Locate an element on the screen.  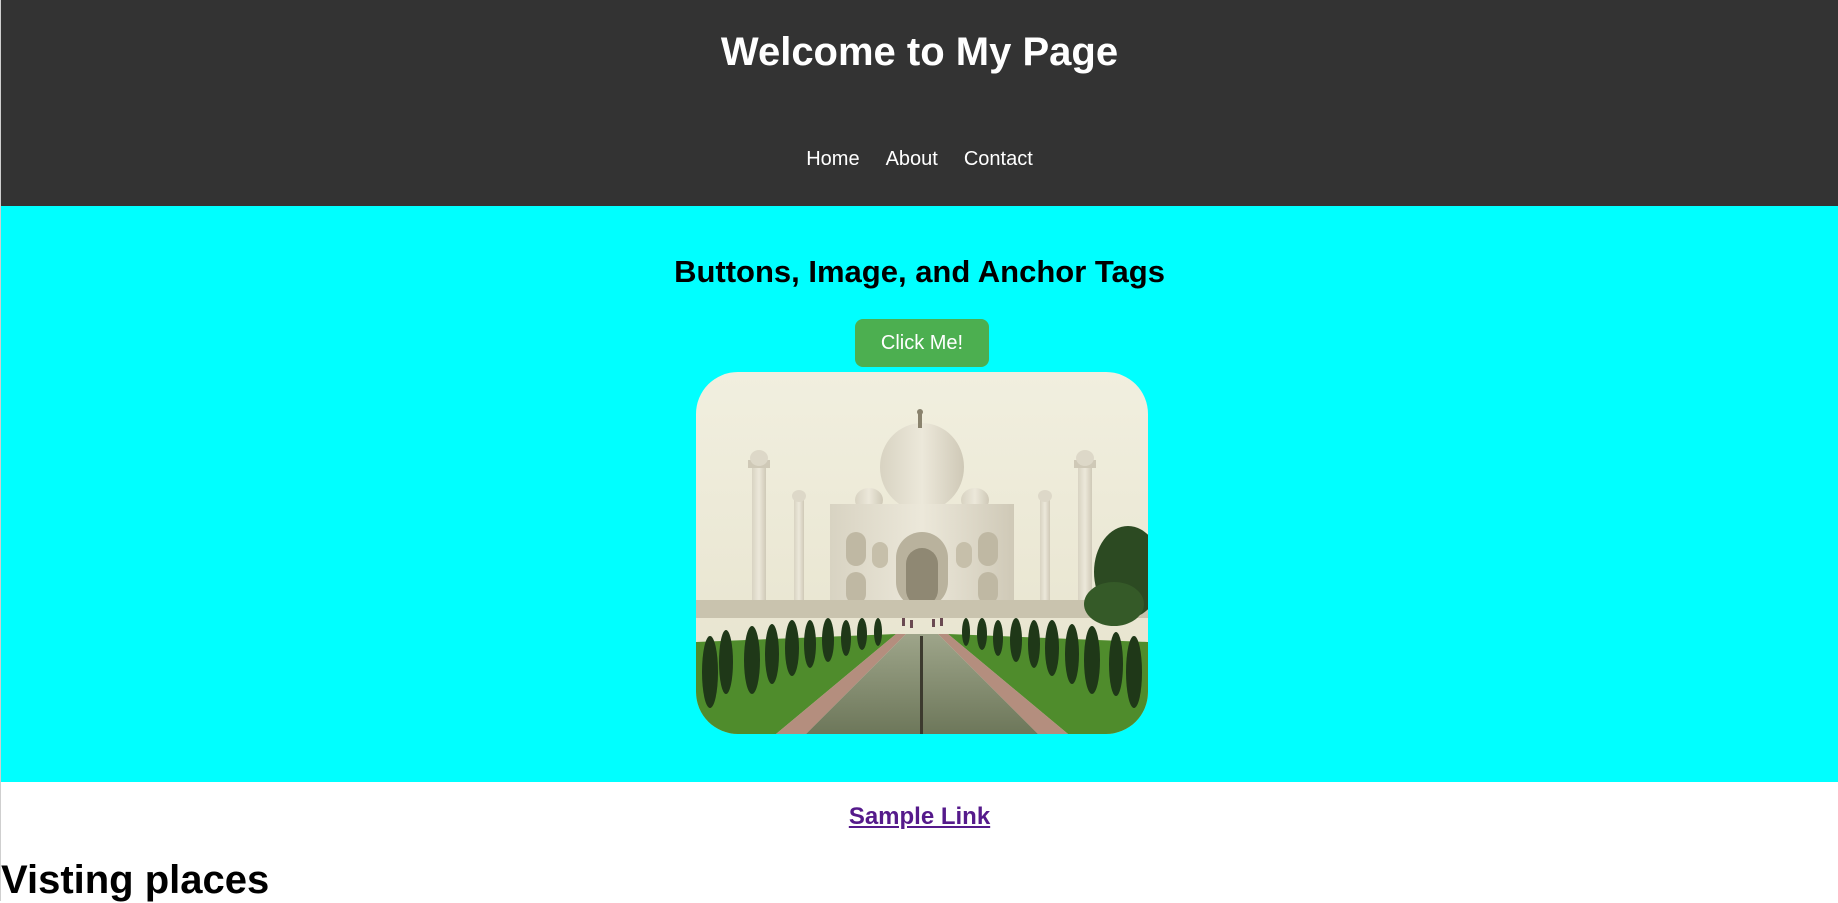
sample-link-row: Sample Link is located at coordinates (919, 817).